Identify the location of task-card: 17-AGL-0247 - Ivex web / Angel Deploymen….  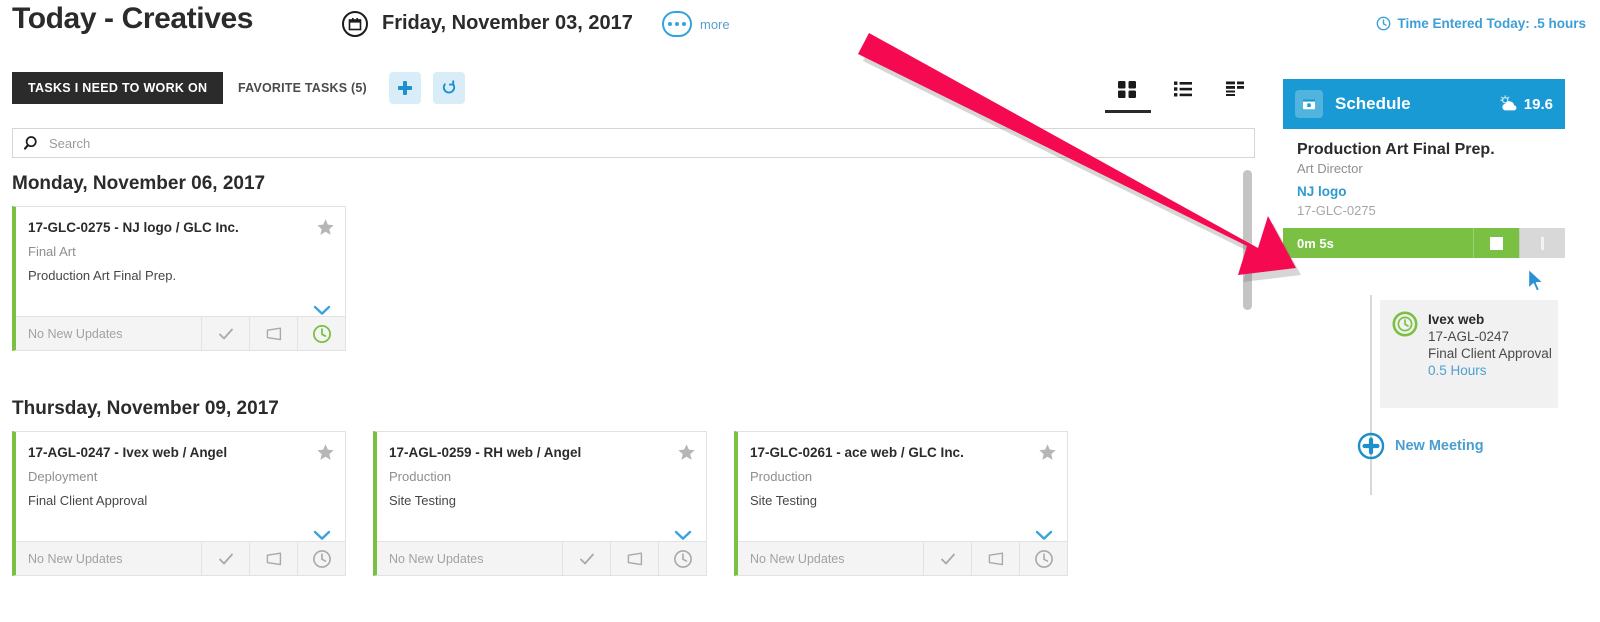
(179, 503).